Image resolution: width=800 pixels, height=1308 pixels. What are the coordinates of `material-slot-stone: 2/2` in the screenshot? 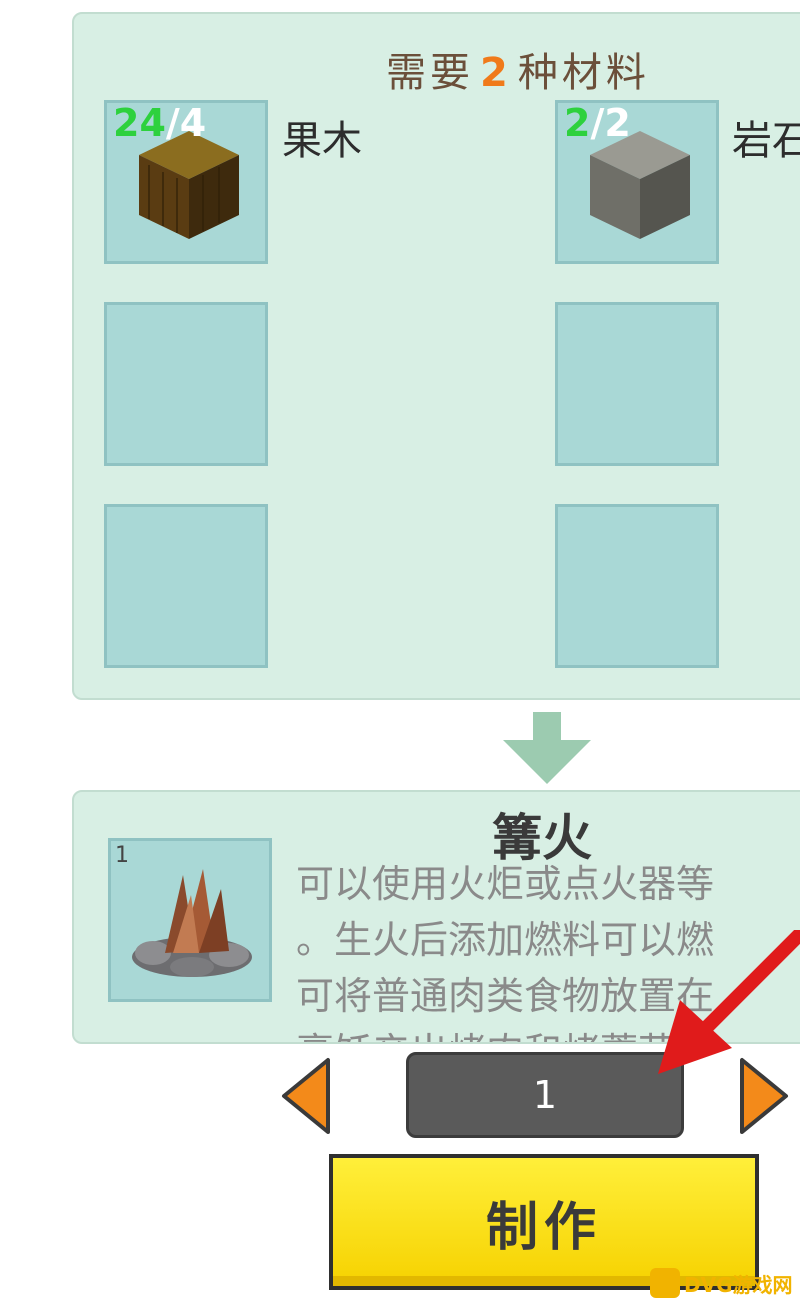 It's located at (637, 182).